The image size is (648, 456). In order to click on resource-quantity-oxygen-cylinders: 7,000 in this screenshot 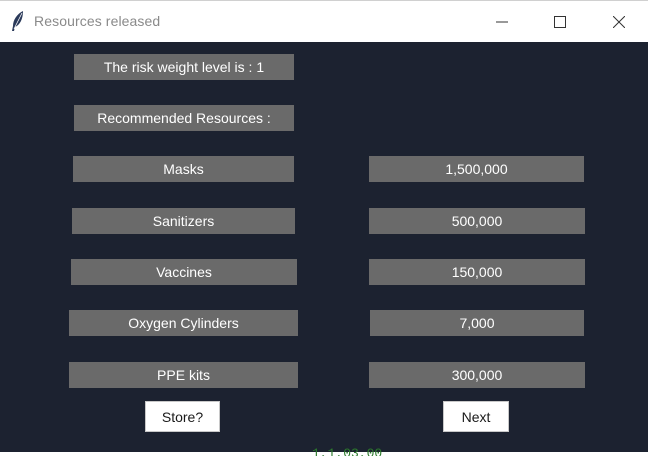, I will do `click(477, 323)`.